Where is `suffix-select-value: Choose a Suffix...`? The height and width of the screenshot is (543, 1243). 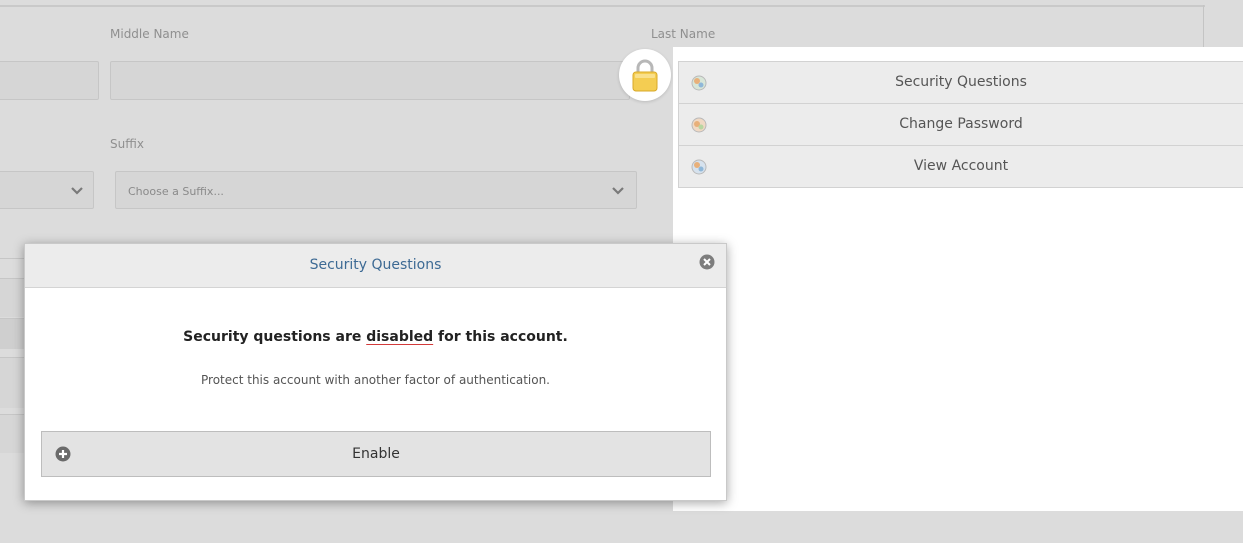
suffix-select-value: Choose a Suffix... is located at coordinates (176, 191).